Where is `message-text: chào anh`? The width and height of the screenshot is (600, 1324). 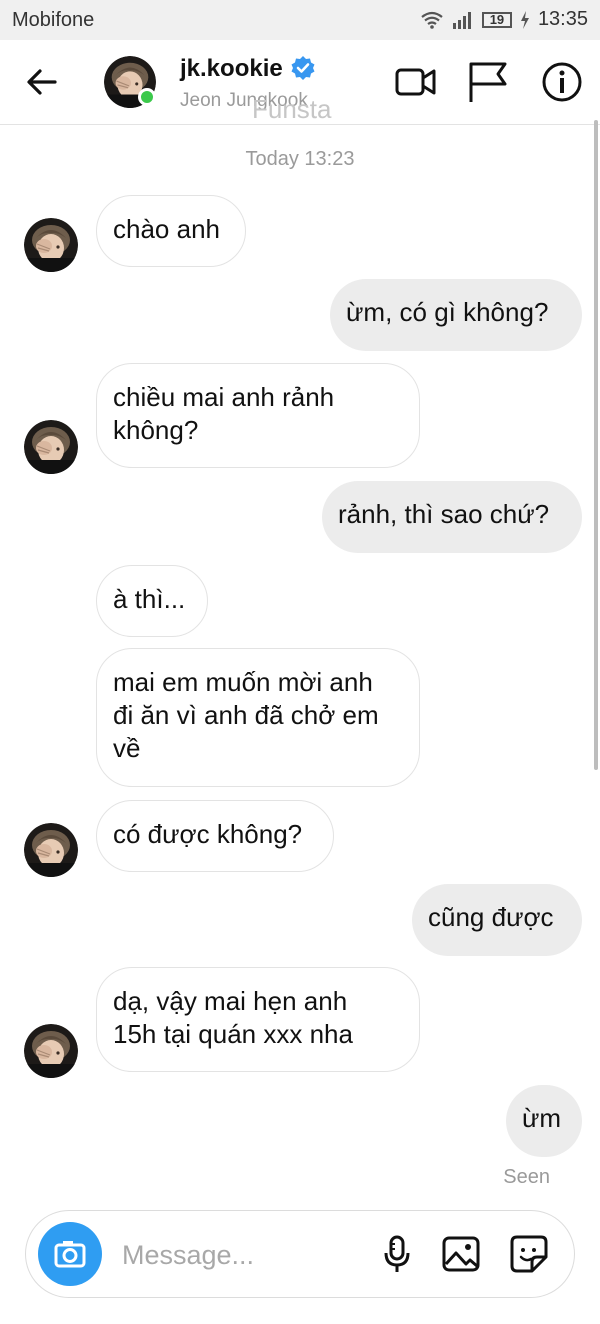
message-text: chào anh is located at coordinates (166, 229).